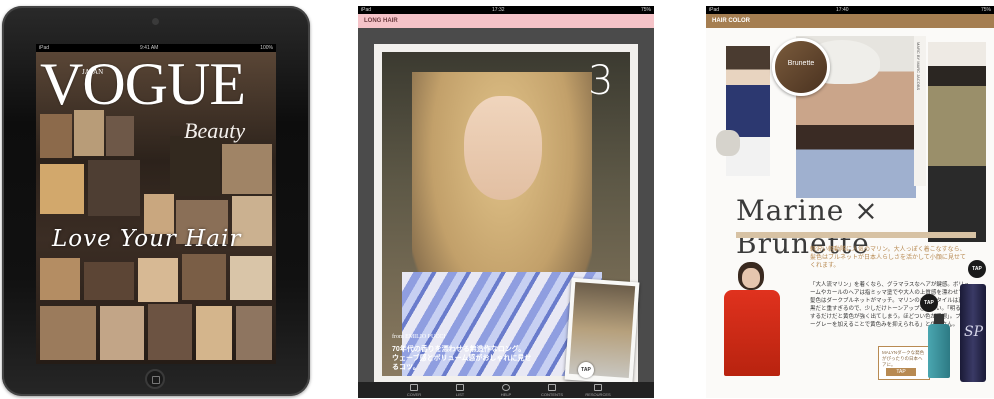  Describe the element at coordinates (598, 394) in the screenshot. I see `tab-label: RESOURCES` at that location.